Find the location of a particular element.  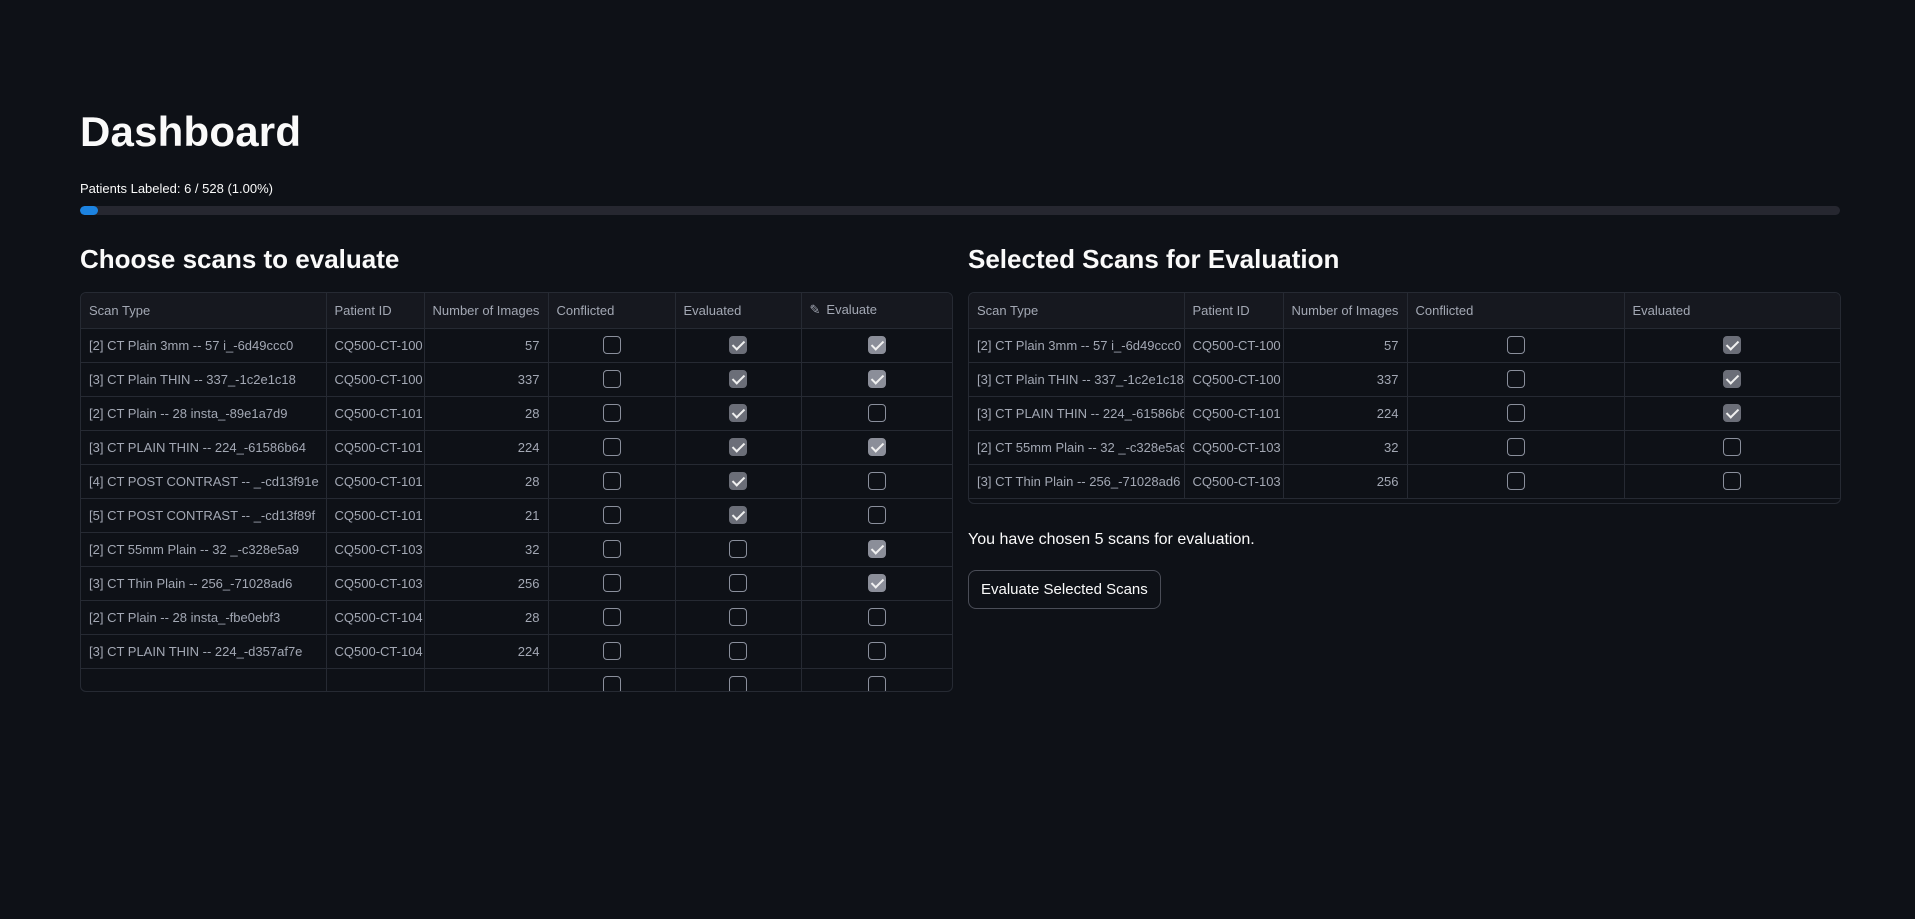

cell-scan-type: [2] CT 55mm Plain -- 32 _-c328e5a9 is located at coordinates (1077, 447).